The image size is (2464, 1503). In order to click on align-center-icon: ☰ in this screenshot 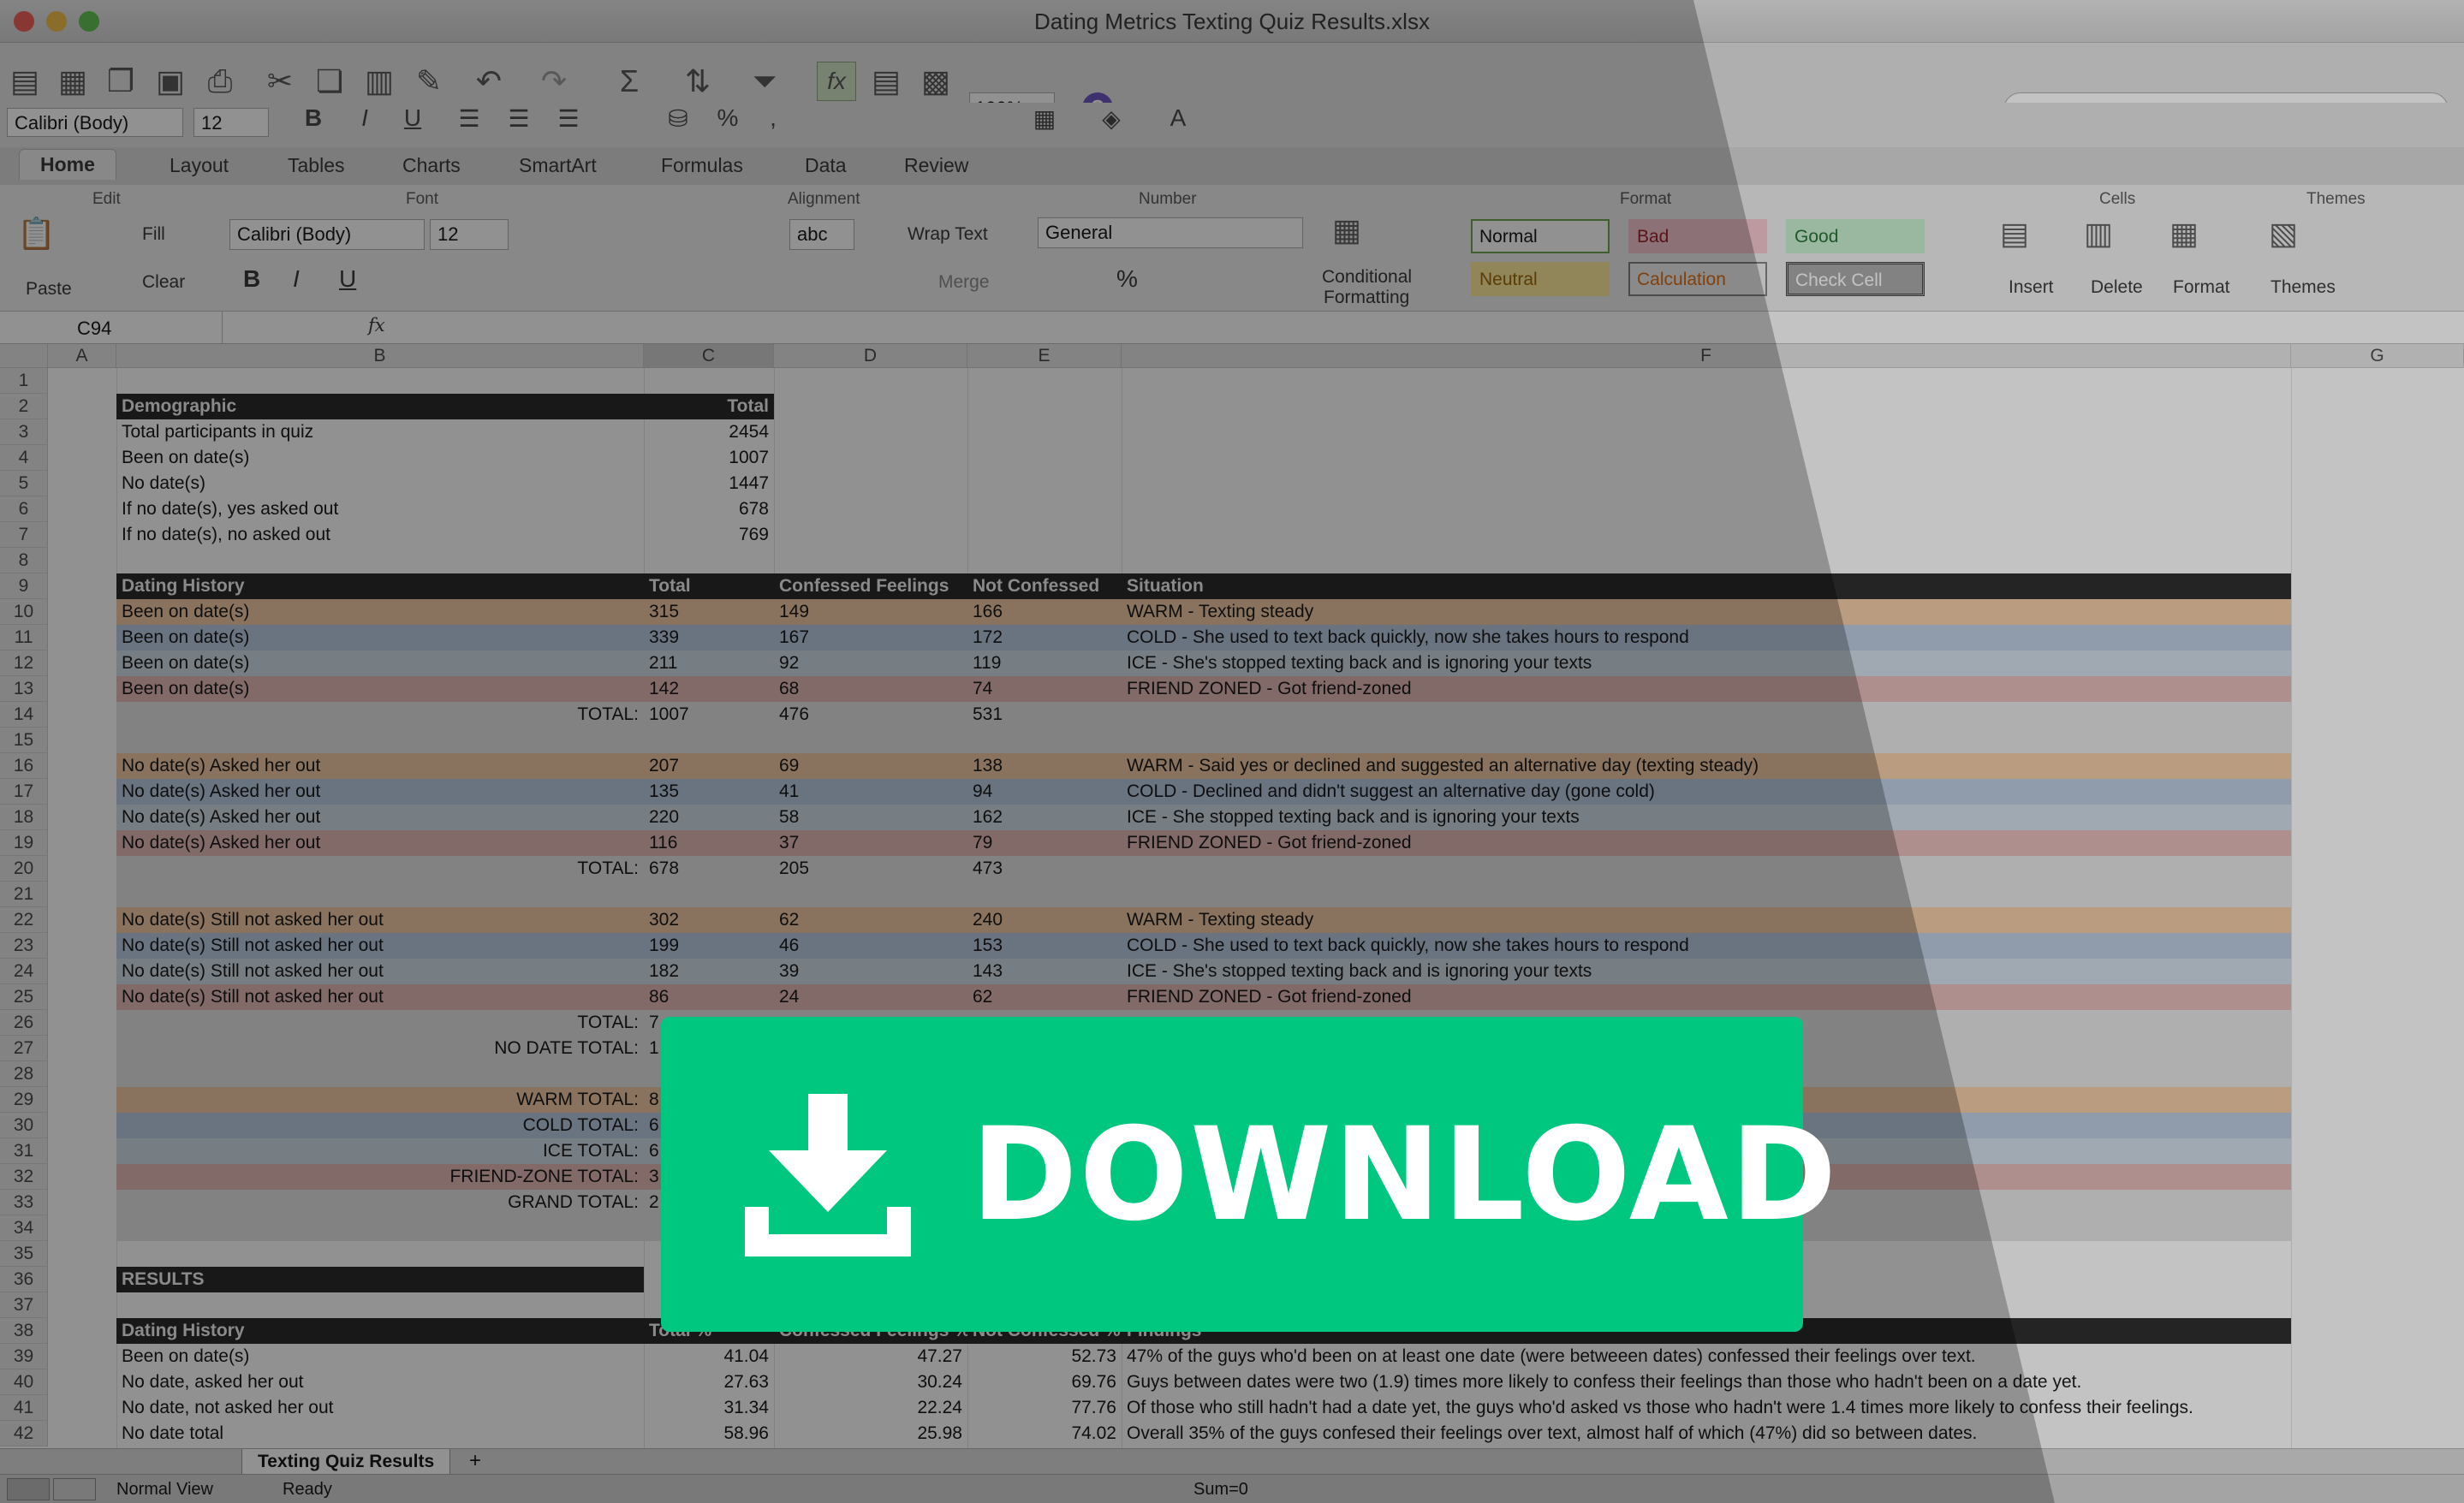, I will do `click(519, 121)`.